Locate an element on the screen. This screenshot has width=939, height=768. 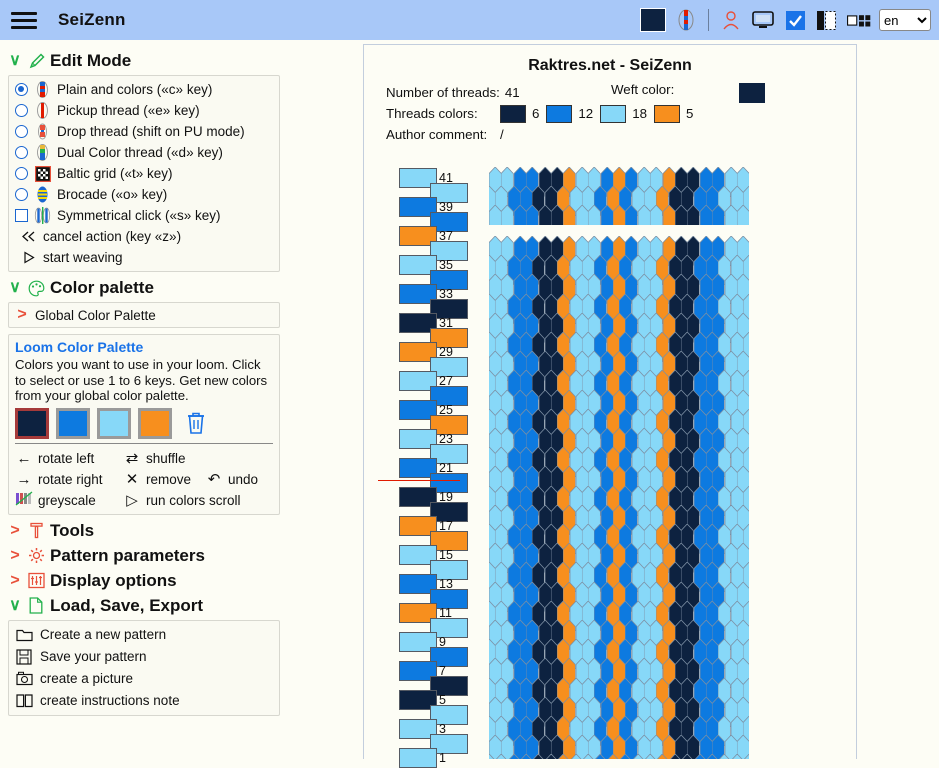
undo-icon: ↶ is located at coordinates (214, 479).